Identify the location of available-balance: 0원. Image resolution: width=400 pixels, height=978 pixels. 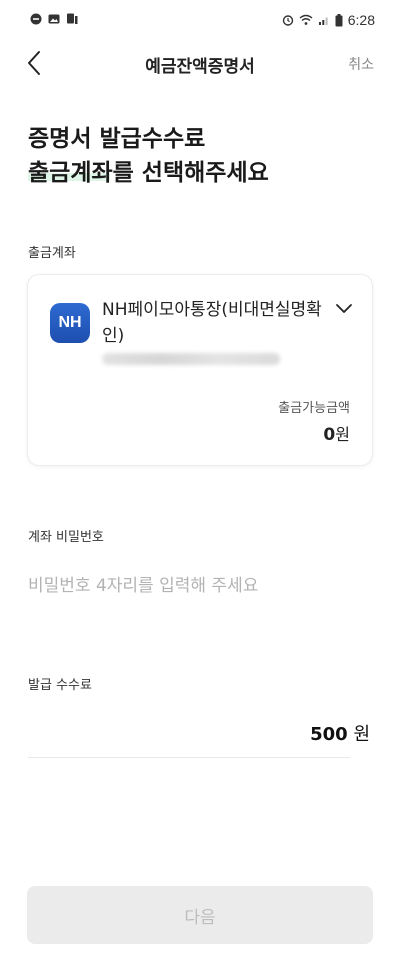
(336, 433).